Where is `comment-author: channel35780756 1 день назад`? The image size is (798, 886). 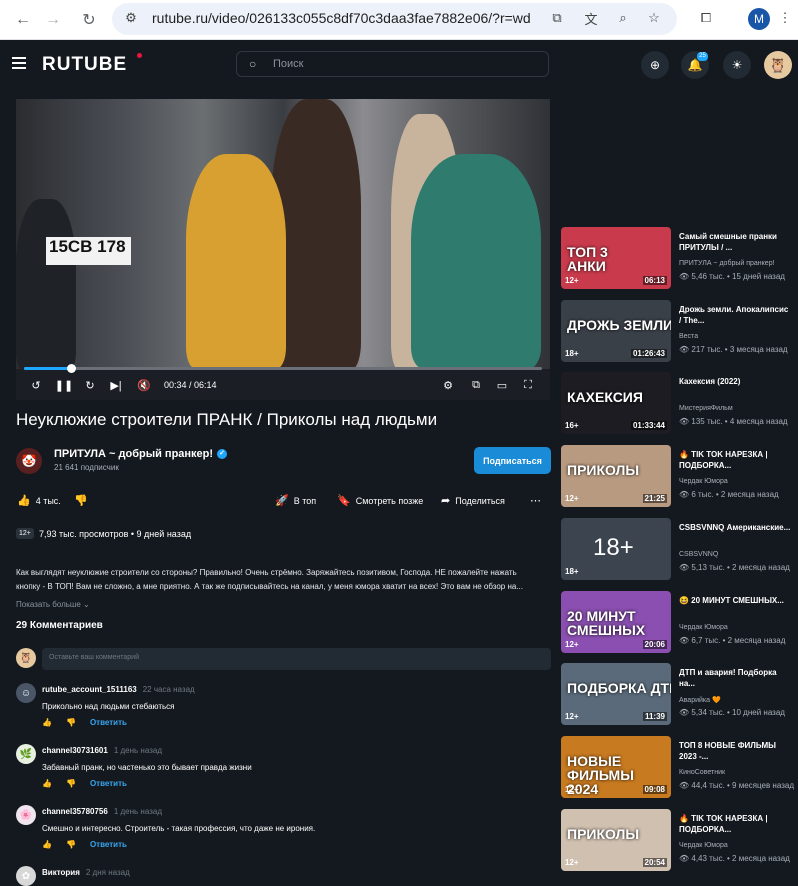
comment-author: channel35780756 1 день назад is located at coordinates (102, 811).